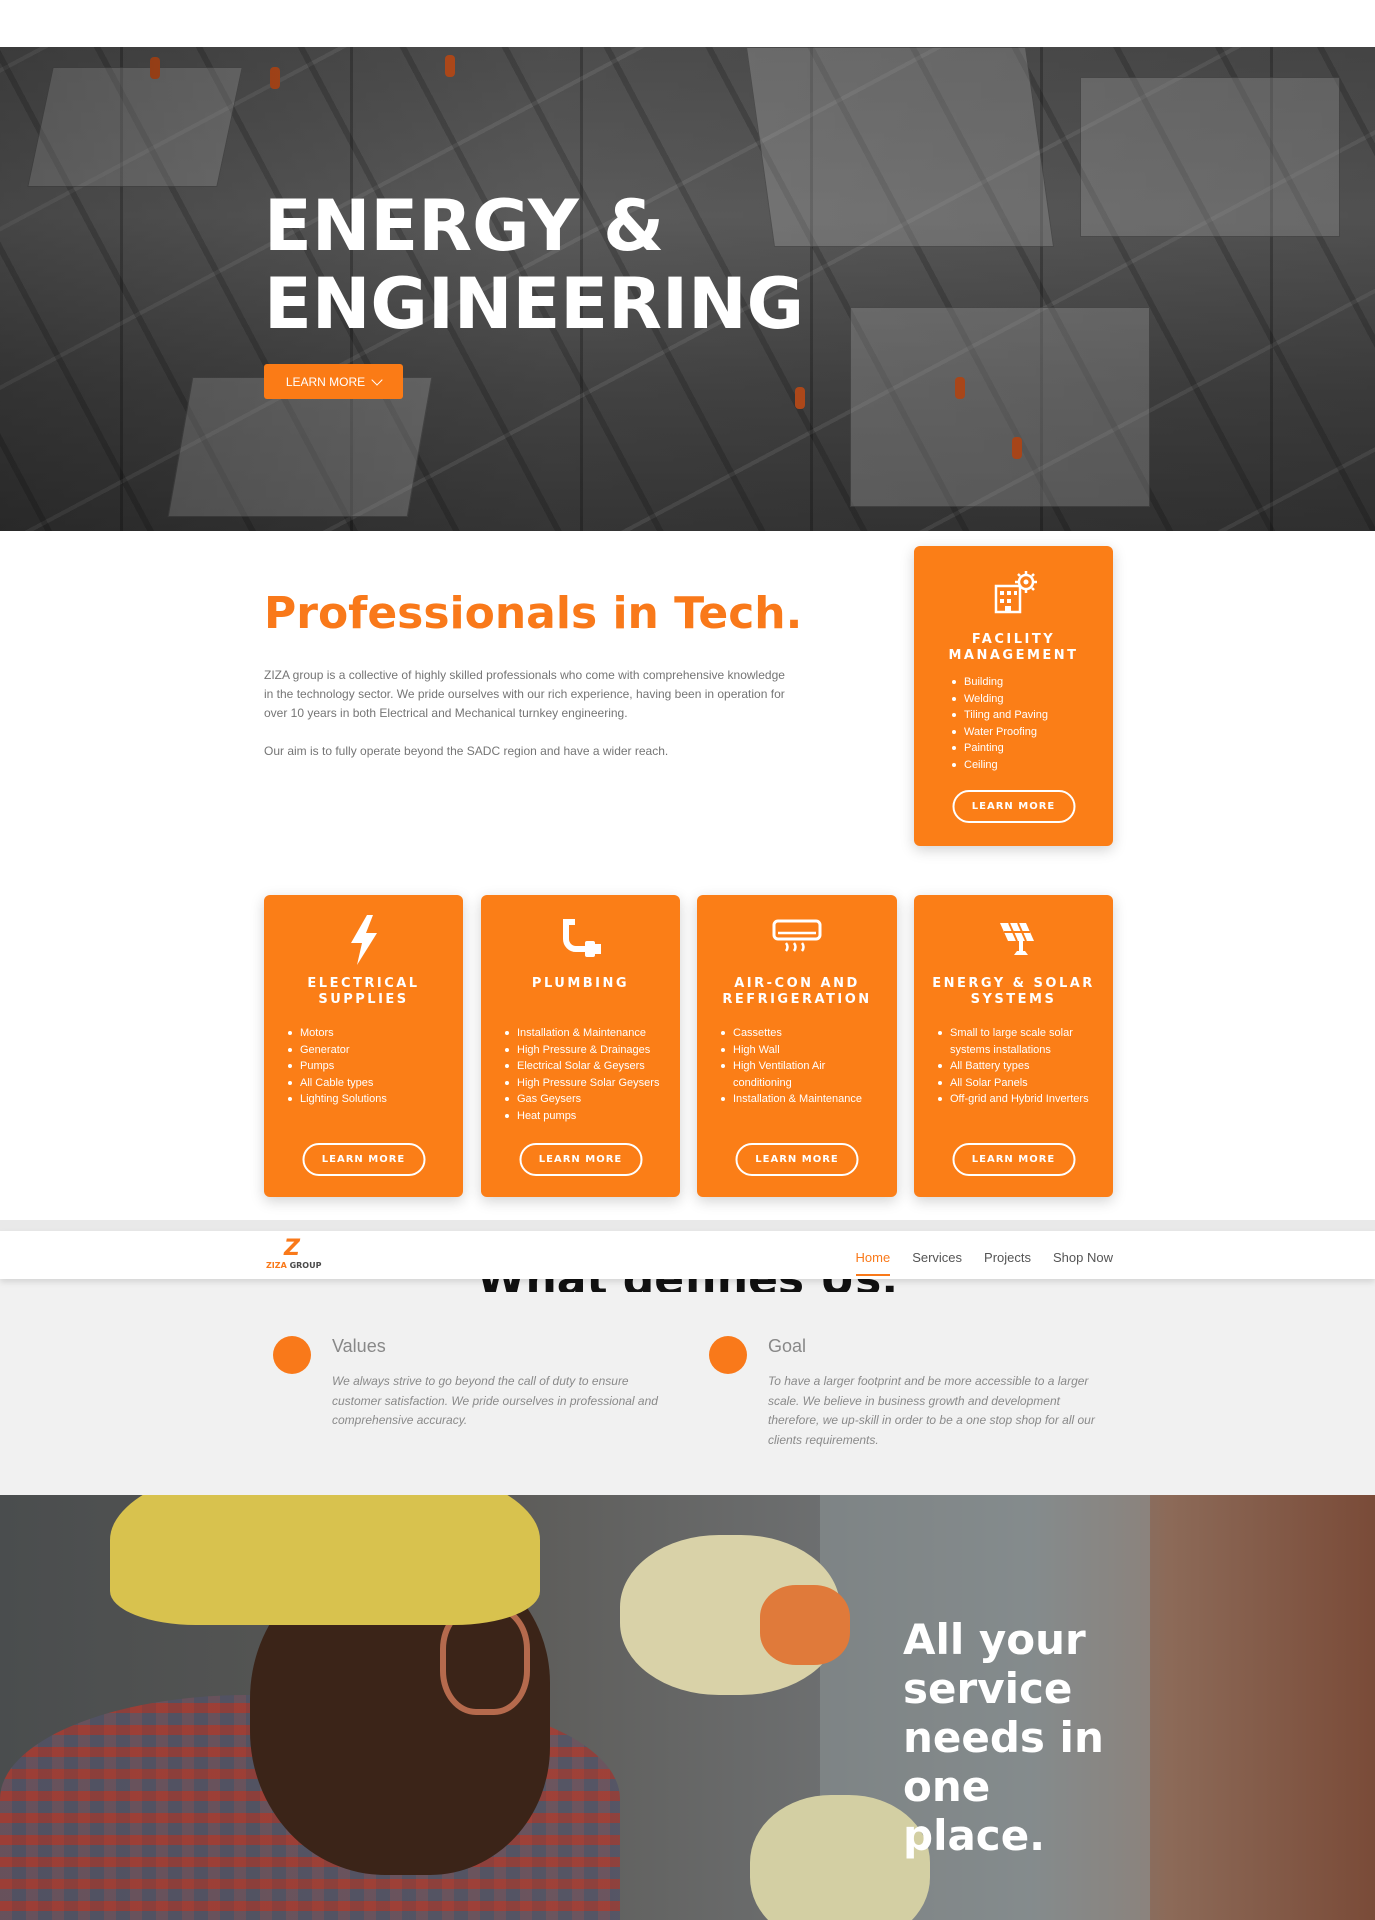 The image size is (1375, 1920). I want to click on list-item: Building, so click(999, 682).